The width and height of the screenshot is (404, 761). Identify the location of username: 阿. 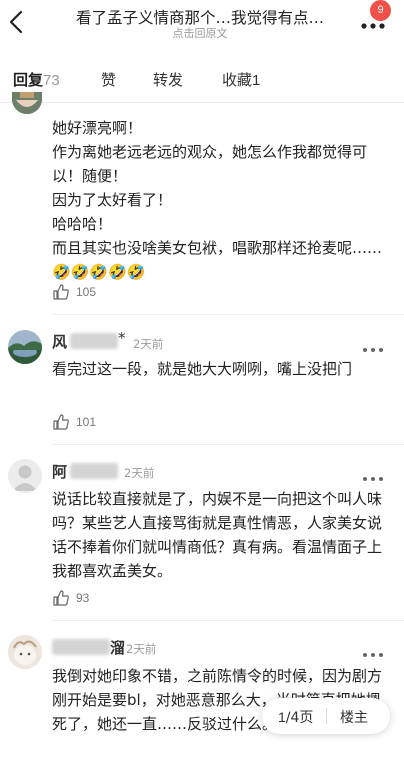
(59, 471).